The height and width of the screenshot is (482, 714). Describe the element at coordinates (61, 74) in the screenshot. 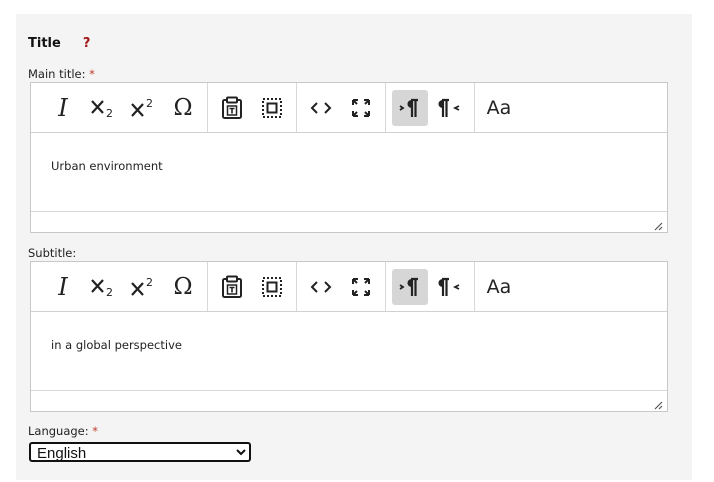

I see `main-title-label: Main title: *` at that location.